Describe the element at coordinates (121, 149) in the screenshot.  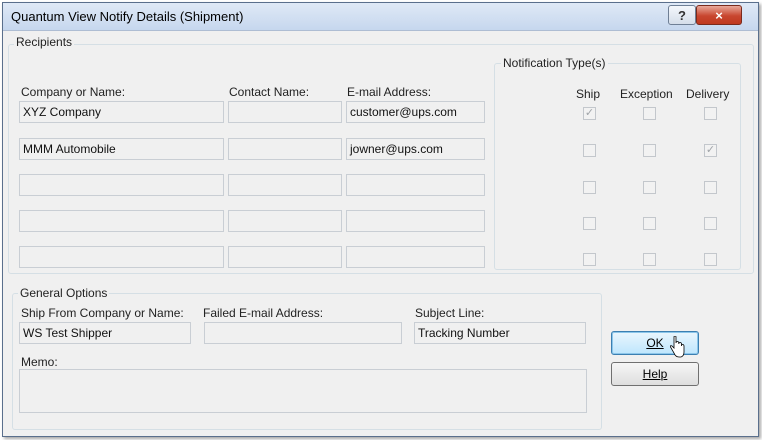
I see `company-field: MMM Automobile` at that location.